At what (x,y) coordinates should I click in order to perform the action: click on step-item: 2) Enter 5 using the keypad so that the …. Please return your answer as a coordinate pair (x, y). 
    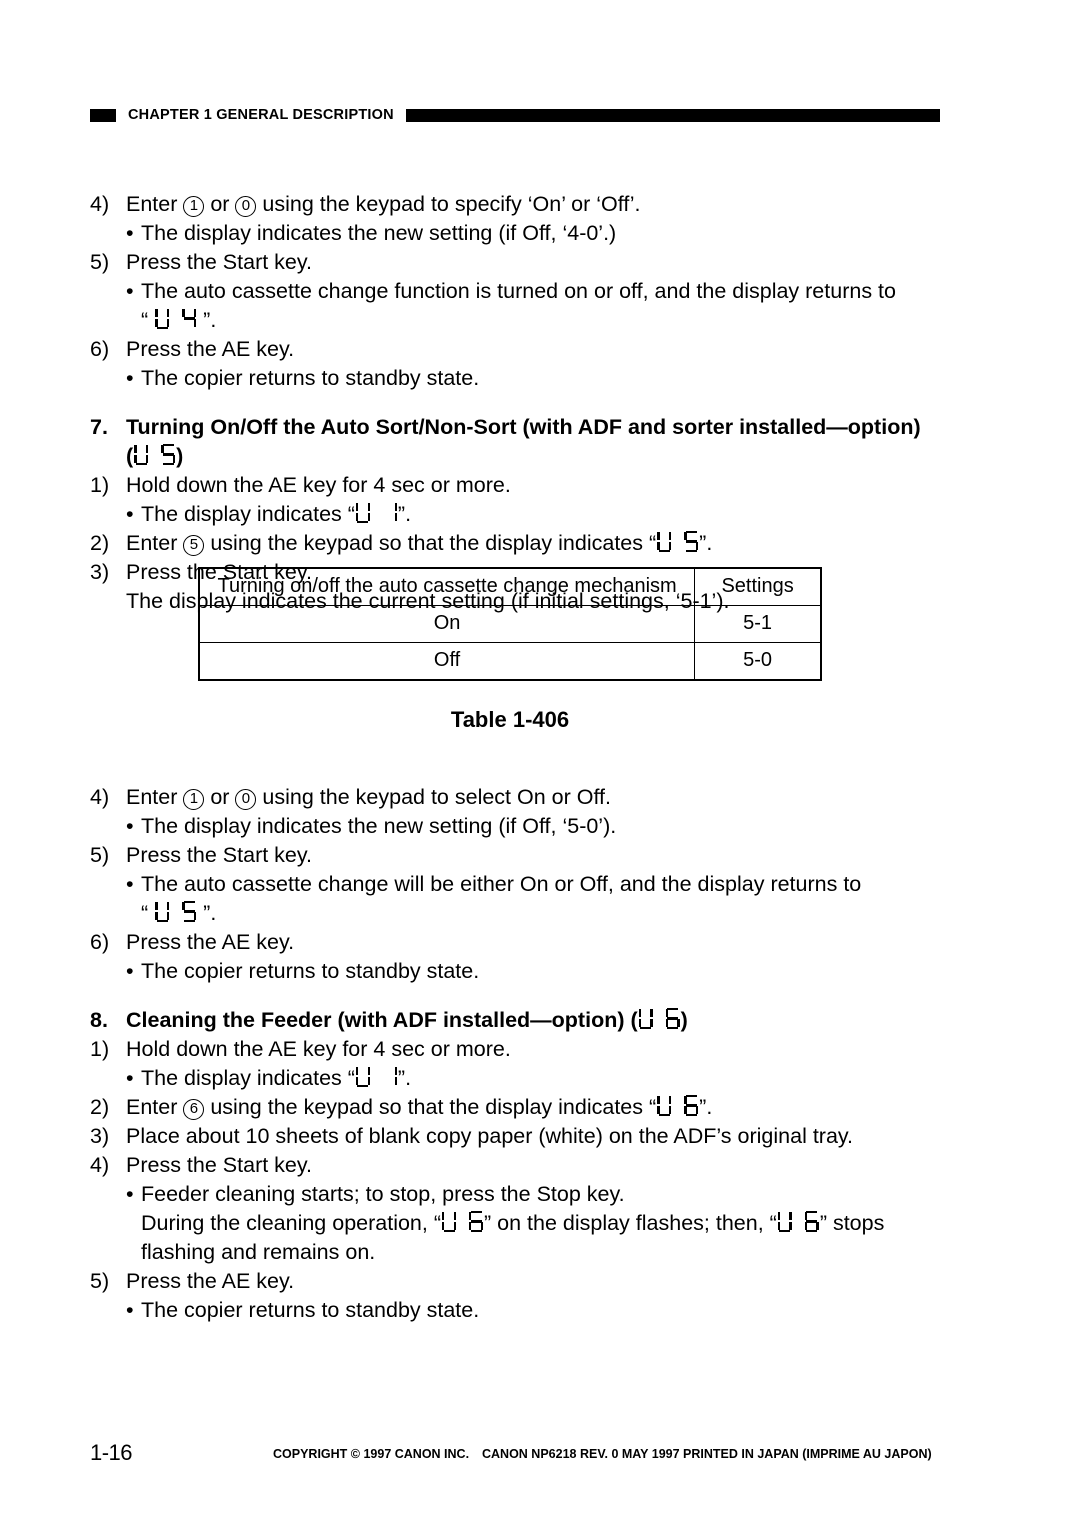
    Looking at the image, I should click on (521, 543).